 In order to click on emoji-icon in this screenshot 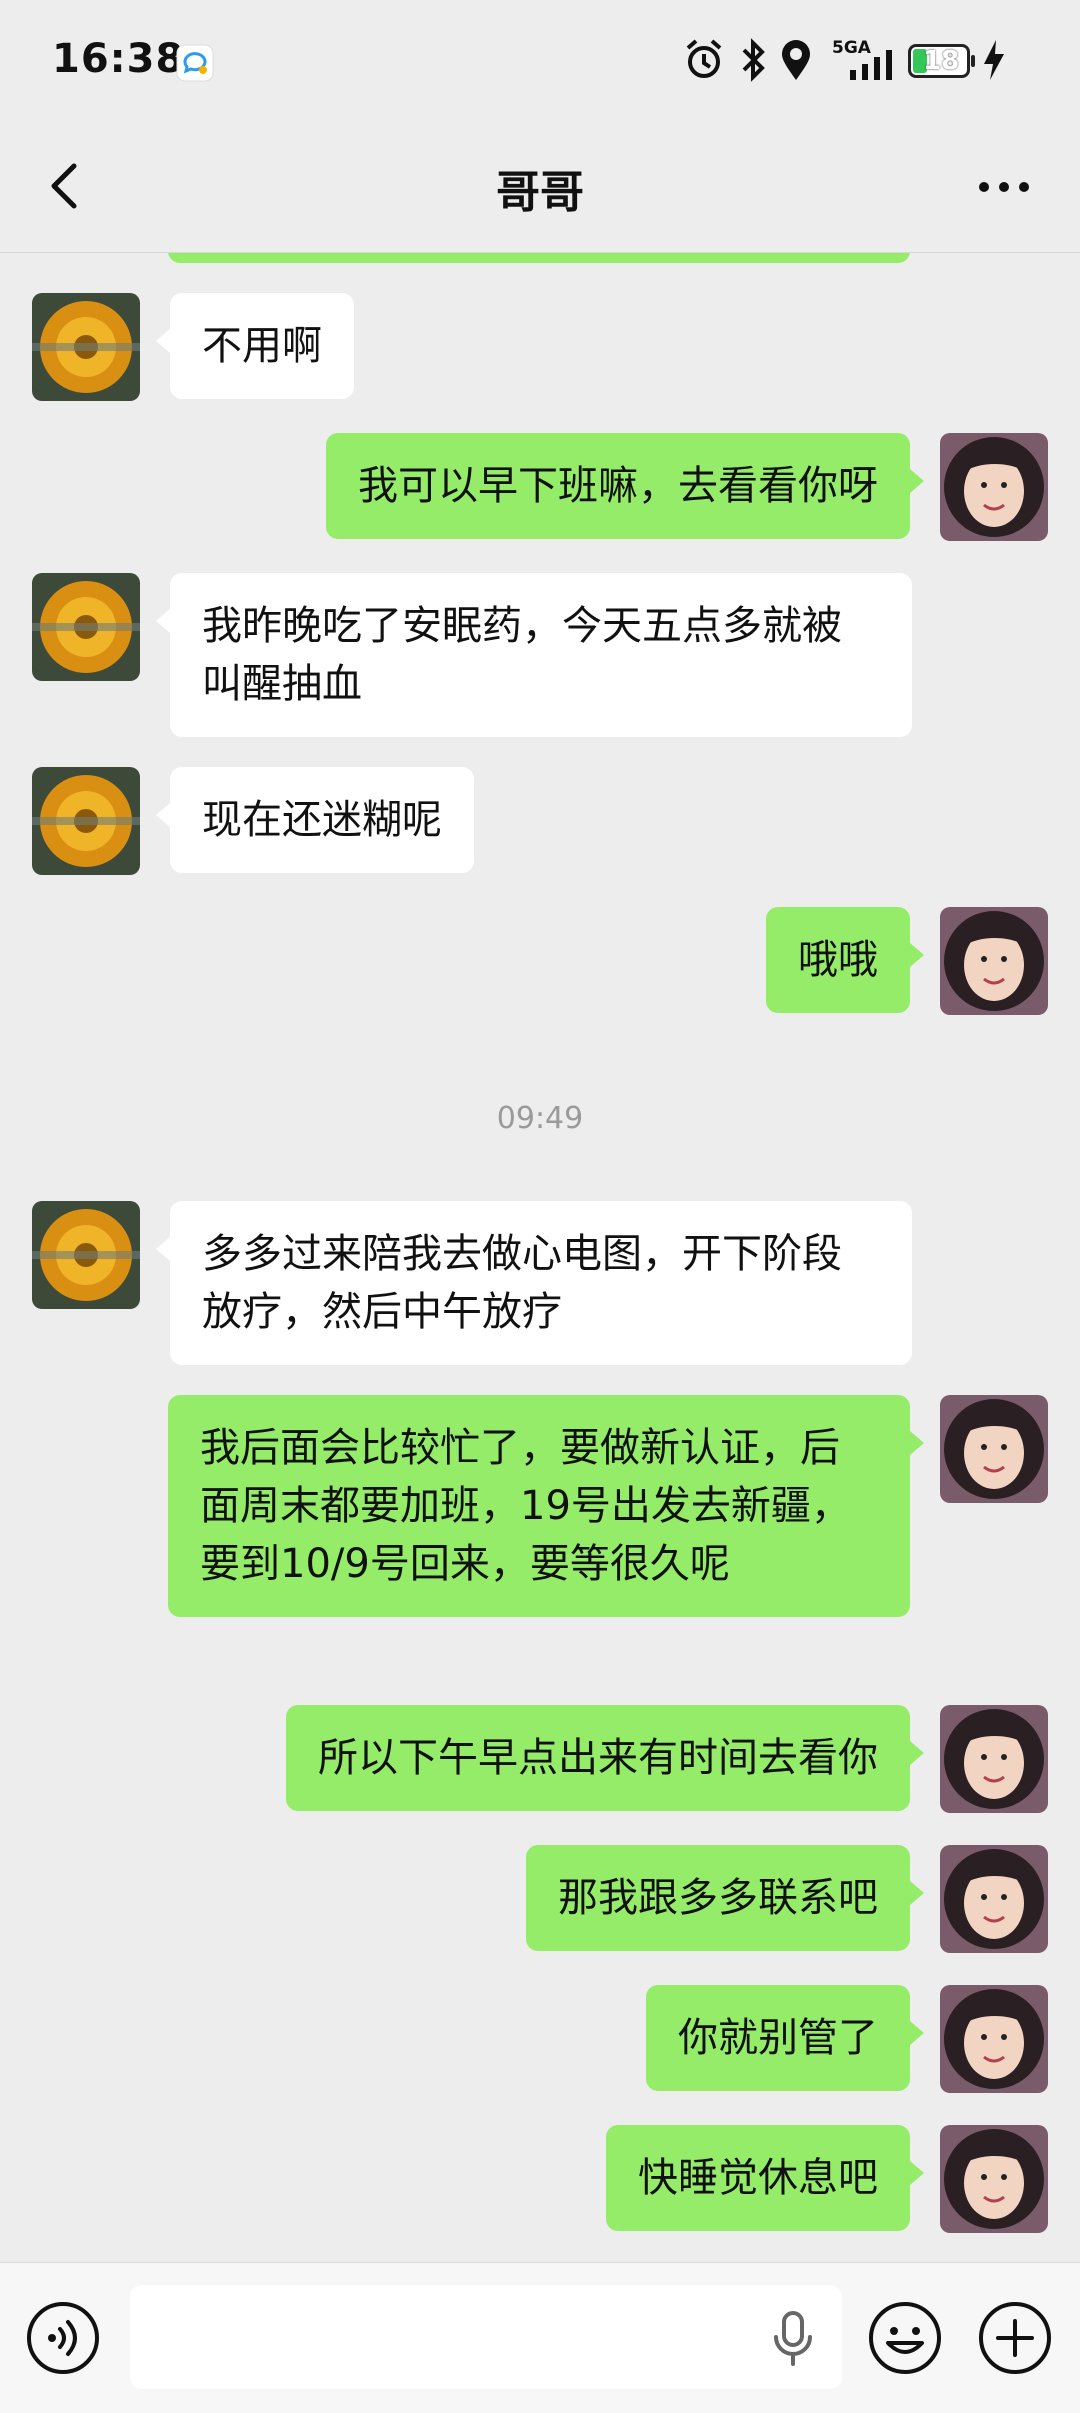, I will do `click(905, 2338)`.